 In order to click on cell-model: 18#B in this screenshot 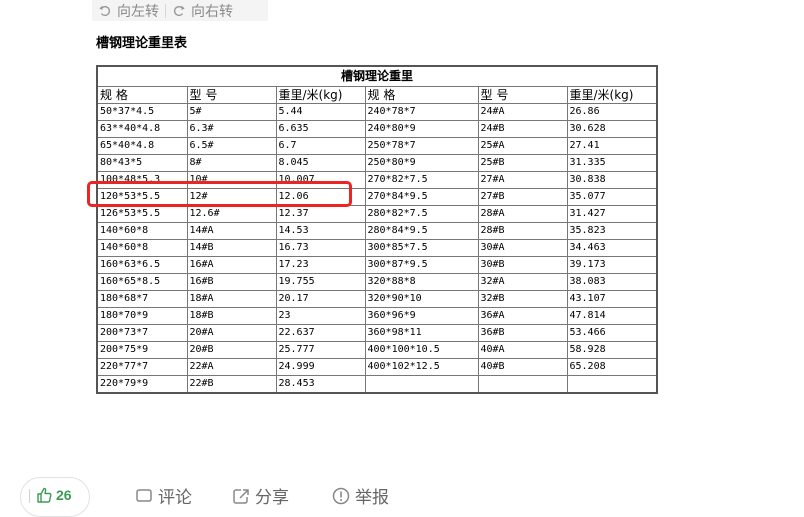, I will do `click(231, 316)`.